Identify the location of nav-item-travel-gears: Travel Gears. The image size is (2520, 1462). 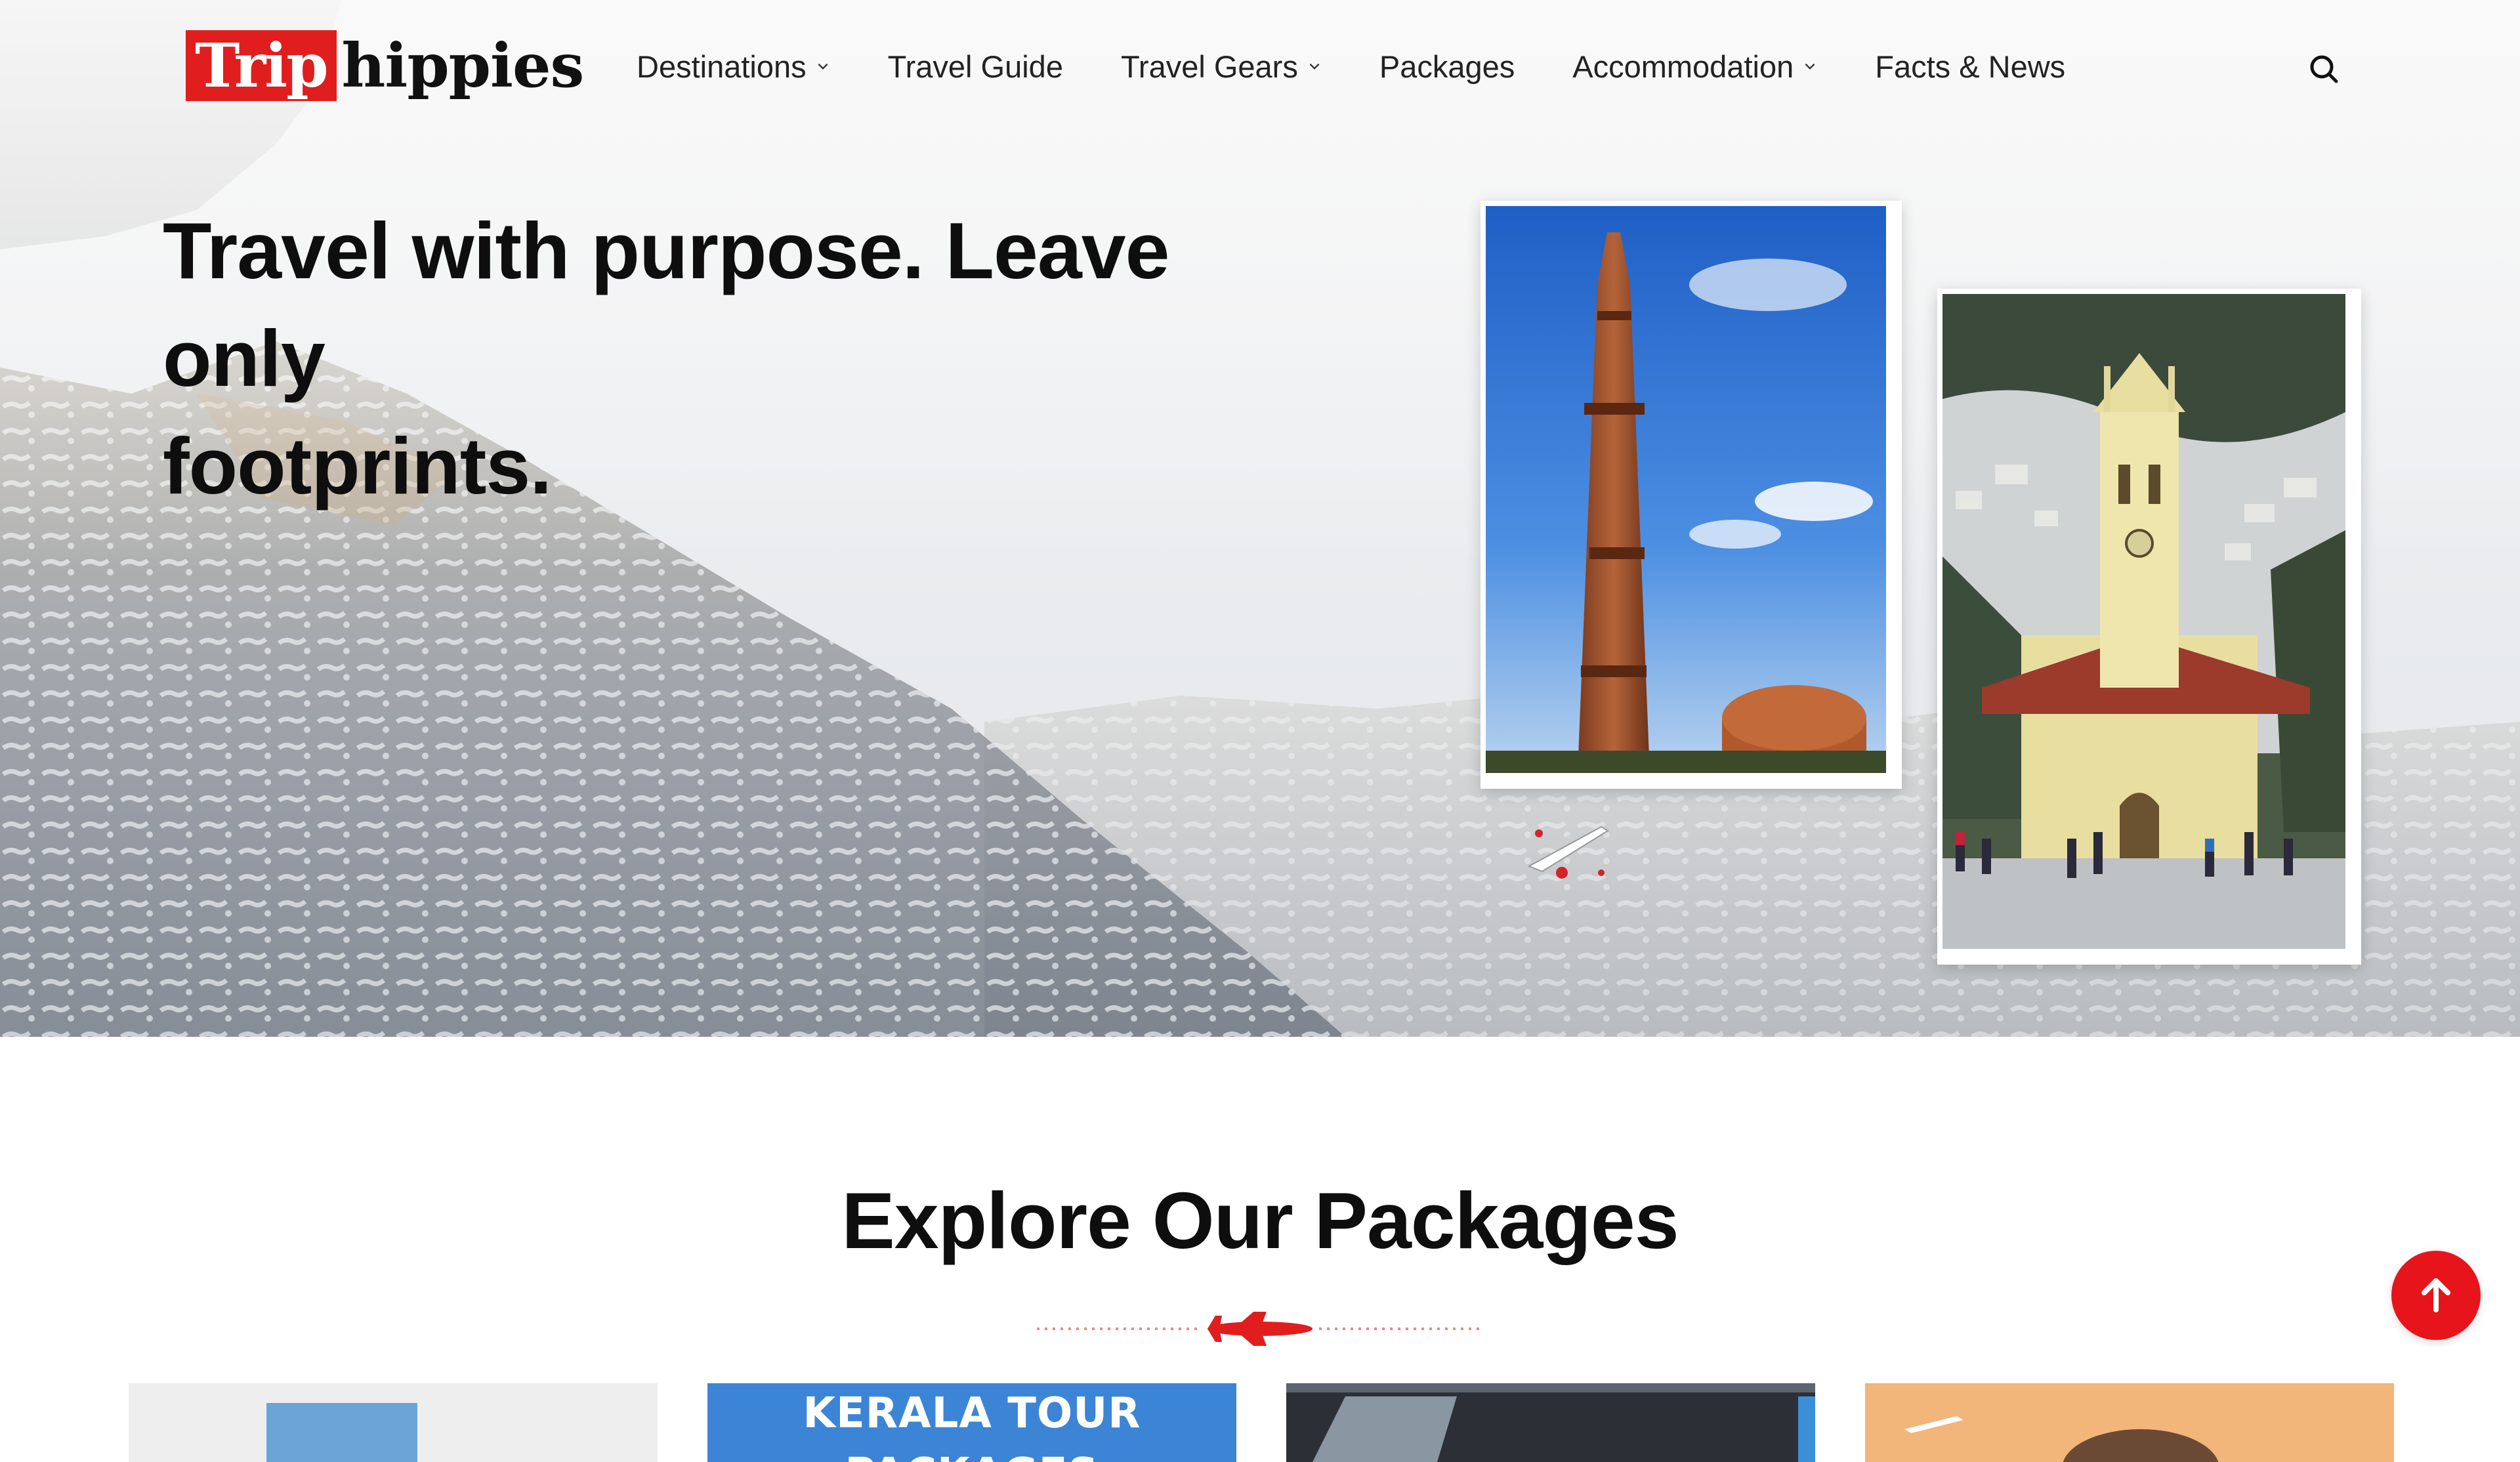
(1221, 67).